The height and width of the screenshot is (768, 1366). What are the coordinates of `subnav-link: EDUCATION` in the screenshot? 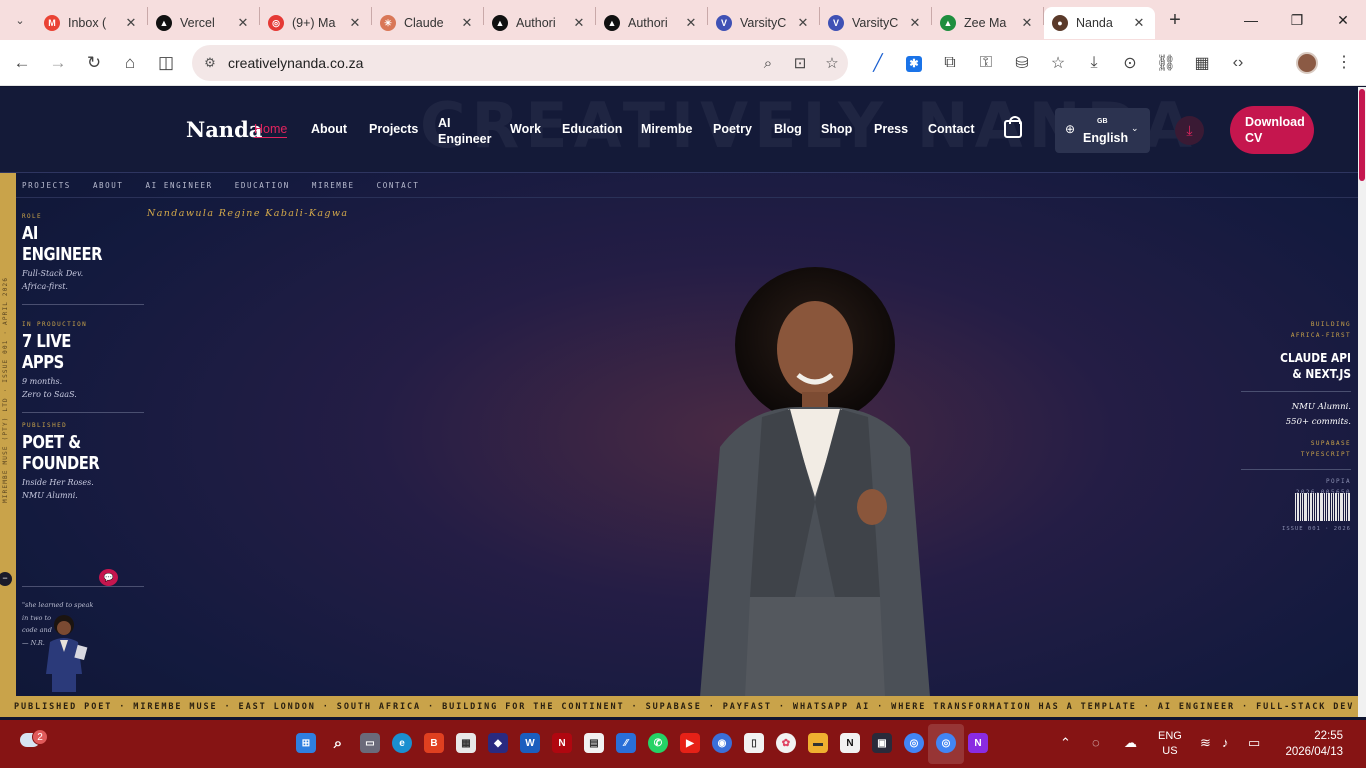 It's located at (262, 186).